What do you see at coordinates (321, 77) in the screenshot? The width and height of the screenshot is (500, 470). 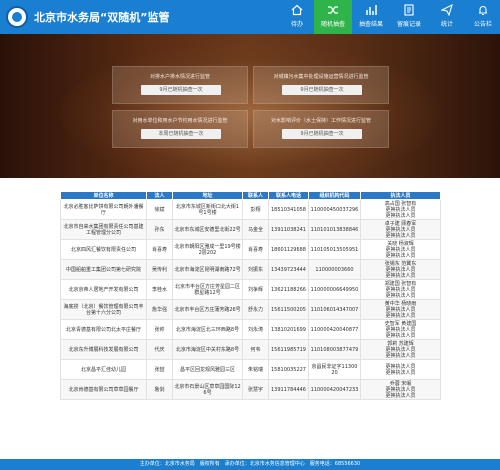 I see `task-card-title: 对城镇污水集中处理设施运营情况进行监管` at bounding box center [321, 77].